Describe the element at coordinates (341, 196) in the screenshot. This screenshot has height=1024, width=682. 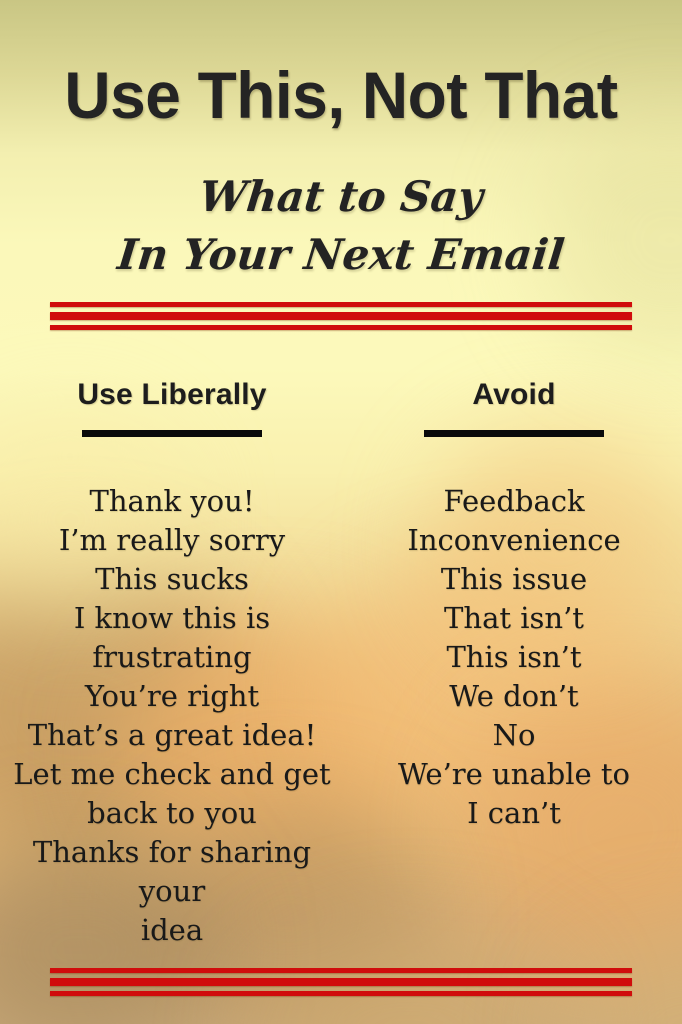
I see `subtitle-line-1: What to Say` at that location.